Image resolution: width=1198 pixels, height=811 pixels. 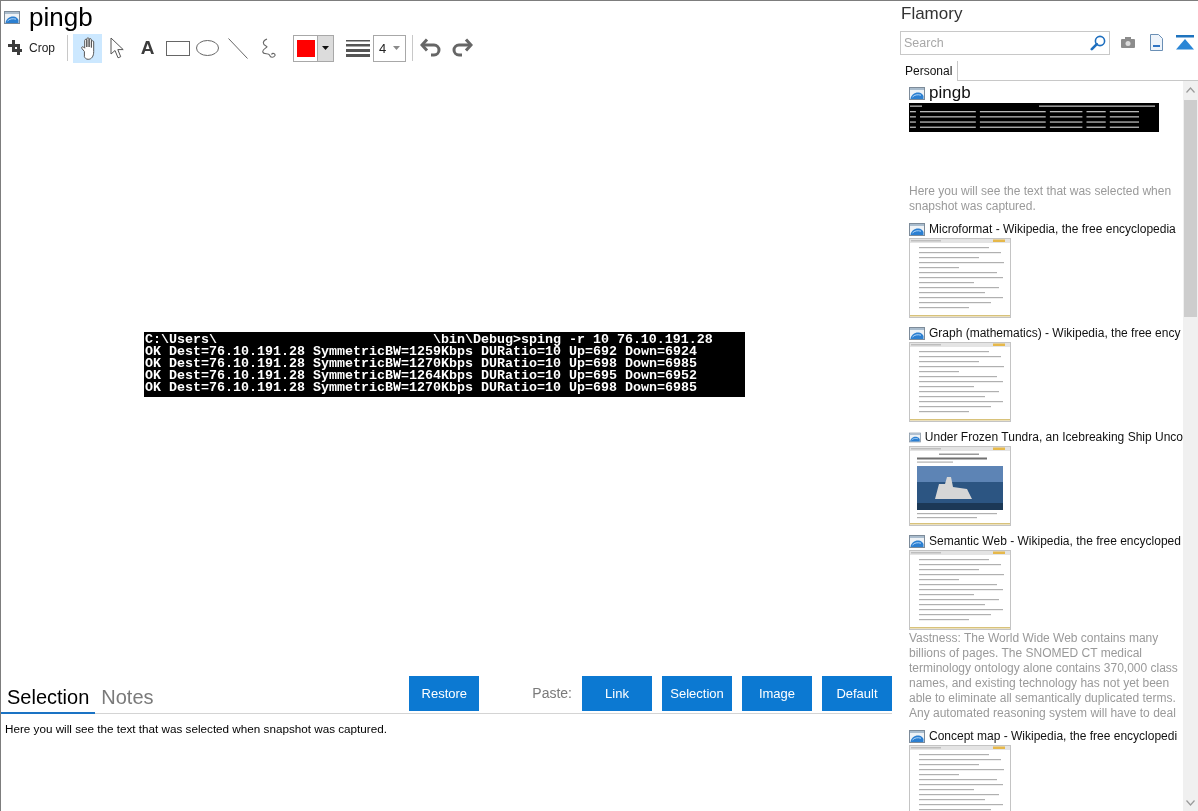 What do you see at coordinates (1185, 42) in the screenshot?
I see `up-triangle-icon` at bounding box center [1185, 42].